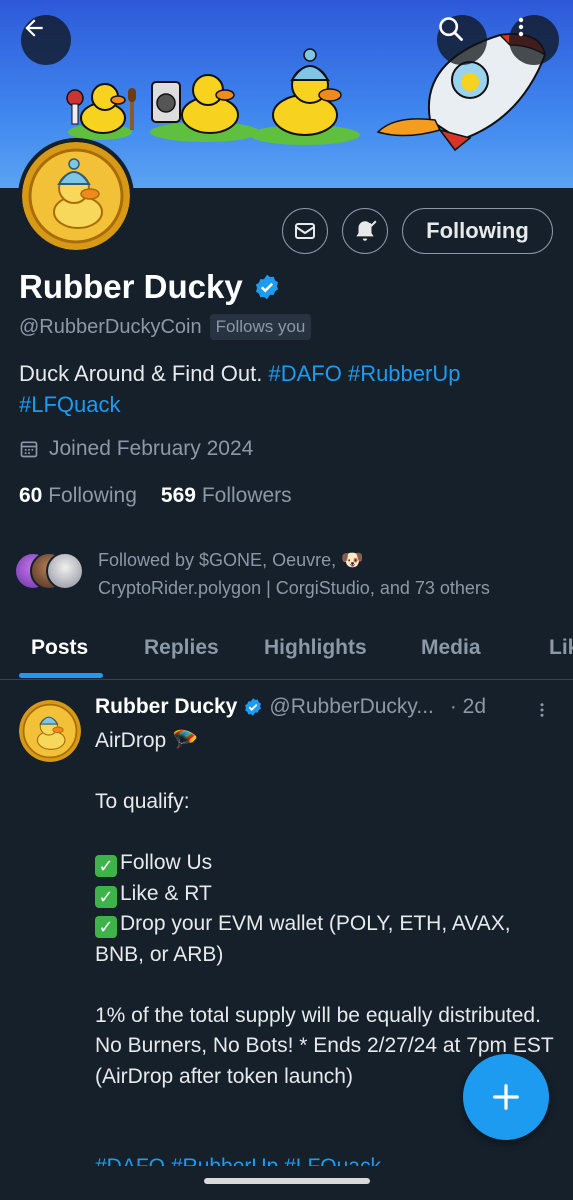  Describe the element at coordinates (451, 29) in the screenshot. I see `search-icon` at that location.